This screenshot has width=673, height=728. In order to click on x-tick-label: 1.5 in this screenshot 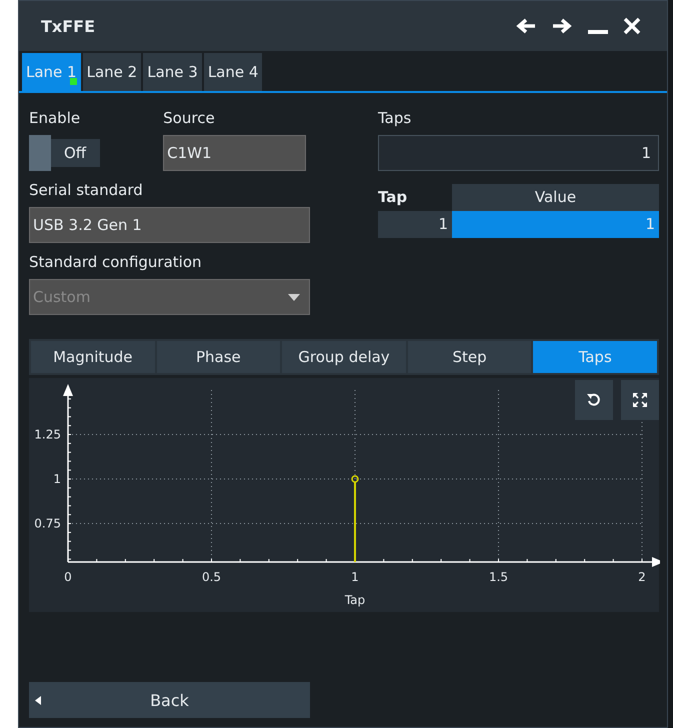, I will do `click(498, 577)`.